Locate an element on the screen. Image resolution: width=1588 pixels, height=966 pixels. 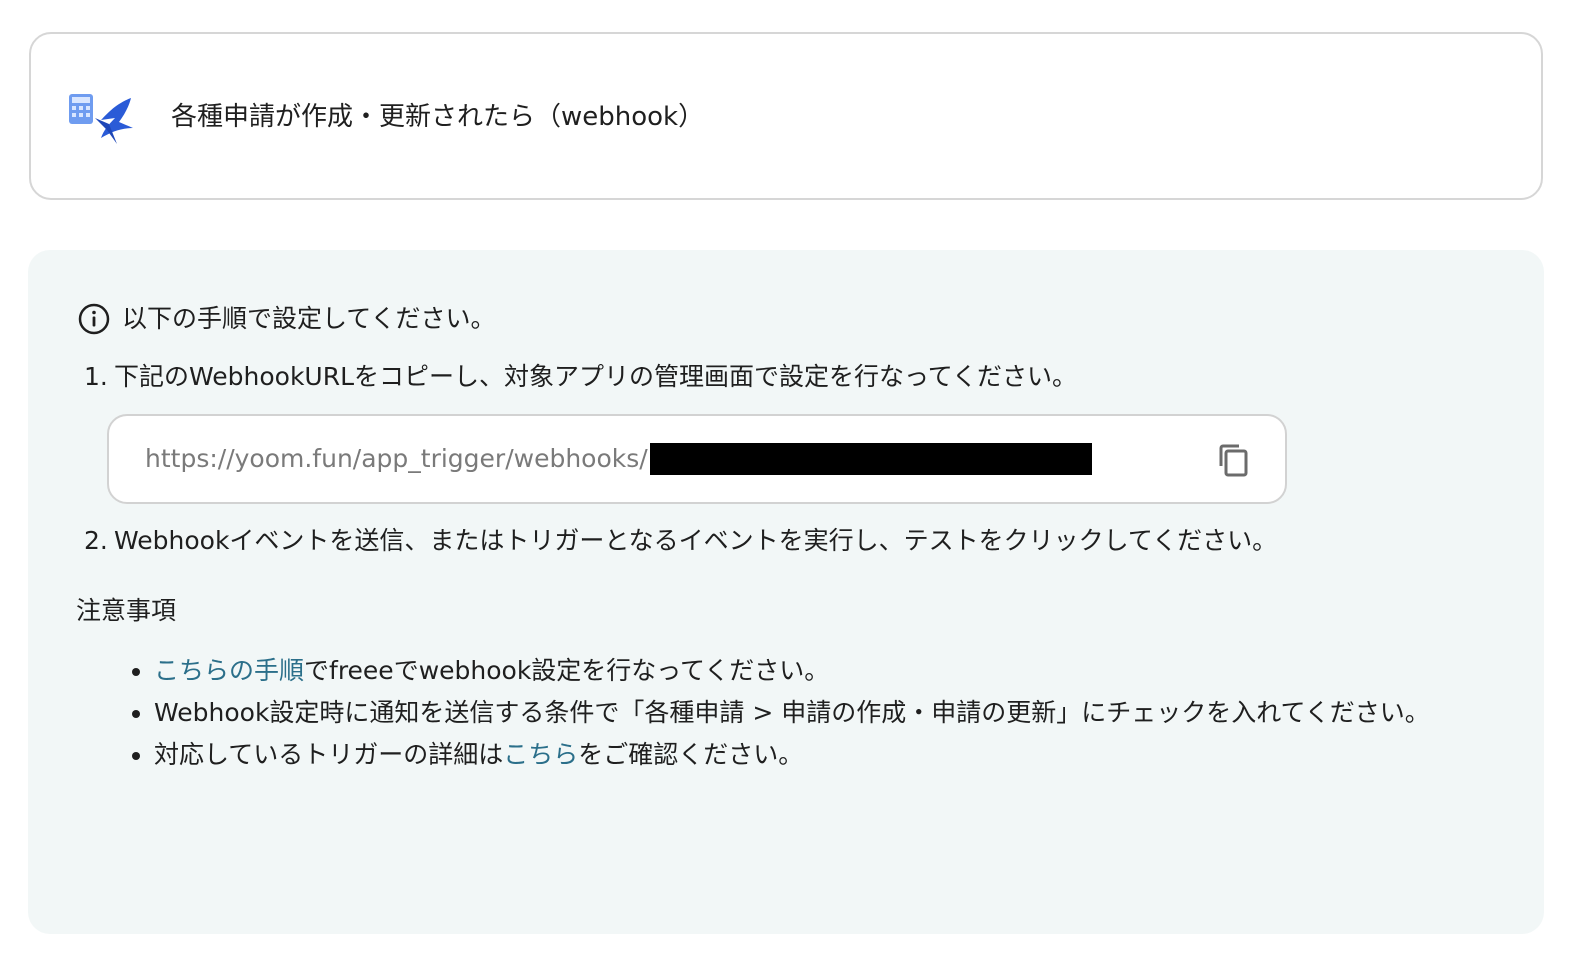
instructions-header: 以下の手順で設定してください。 is located at coordinates (287, 319).